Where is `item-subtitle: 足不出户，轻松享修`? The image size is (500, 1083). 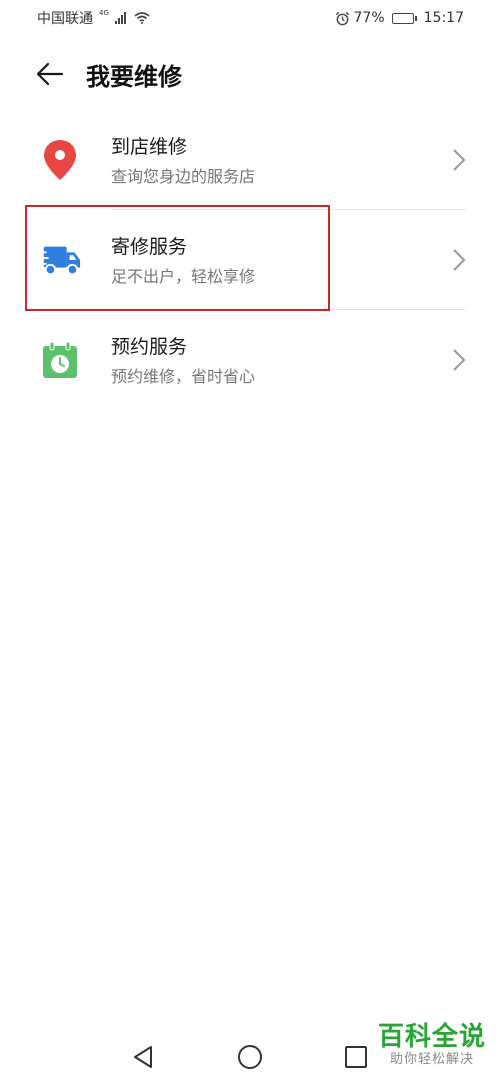
item-subtitle: 足不出户，轻松享修 is located at coordinates (183, 276).